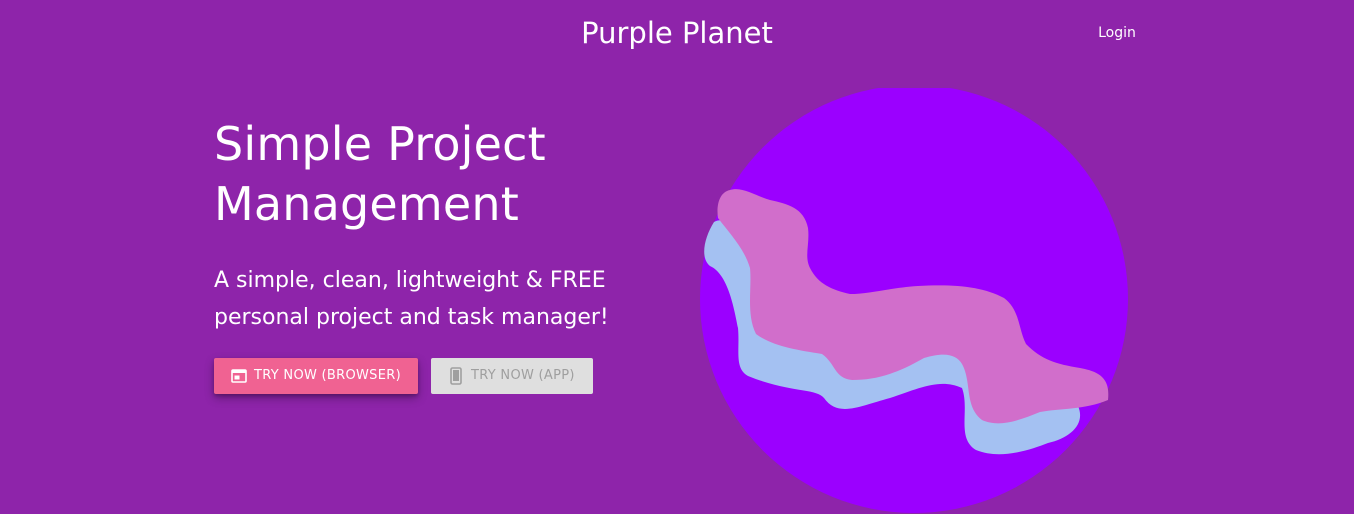 The height and width of the screenshot is (514, 1354). I want to click on hero-headline: Simple Project Management, so click(380, 174).